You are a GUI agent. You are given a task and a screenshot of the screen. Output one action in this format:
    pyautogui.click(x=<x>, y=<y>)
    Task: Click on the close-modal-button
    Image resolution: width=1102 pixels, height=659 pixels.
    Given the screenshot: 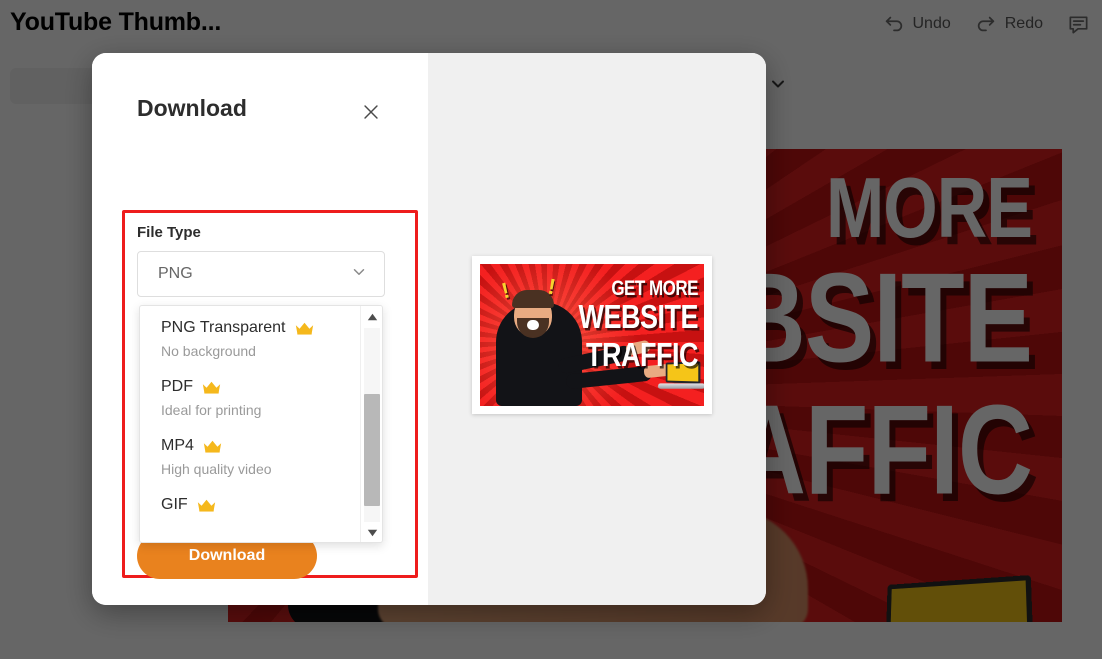 What is the action you would take?
    pyautogui.click(x=371, y=112)
    